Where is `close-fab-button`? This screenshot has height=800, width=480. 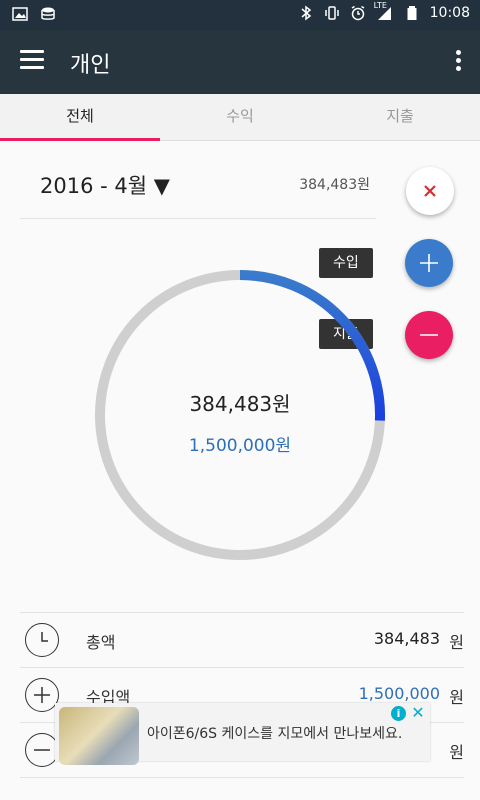 close-fab-button is located at coordinates (430, 191).